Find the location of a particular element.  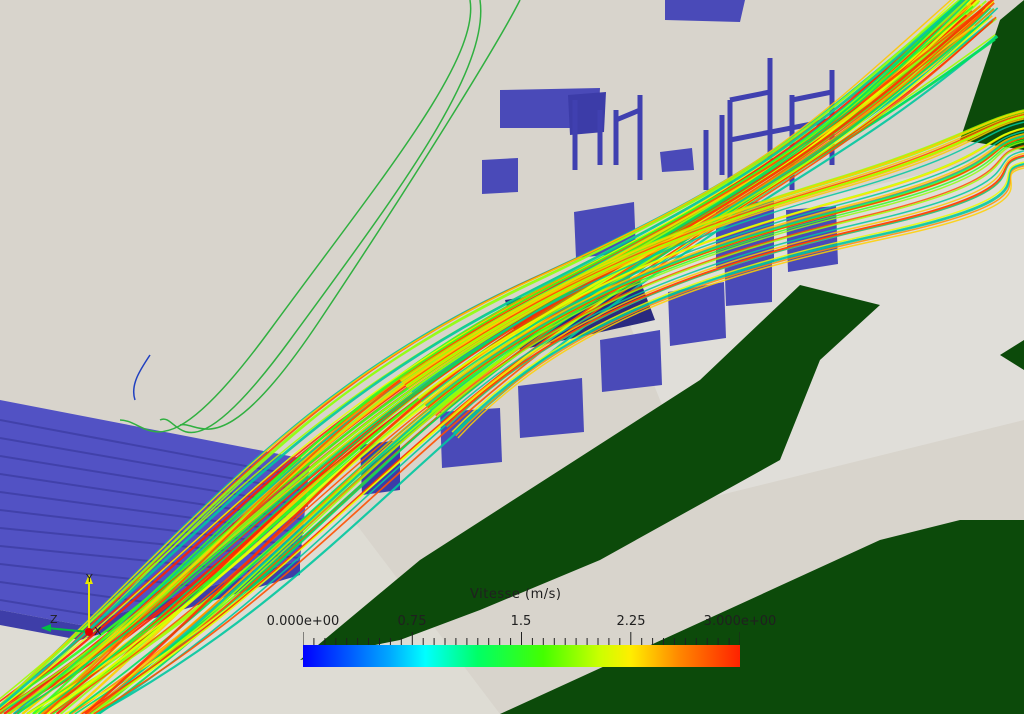

colorbar-tick-3: 2.25 is located at coordinates (631, 621).